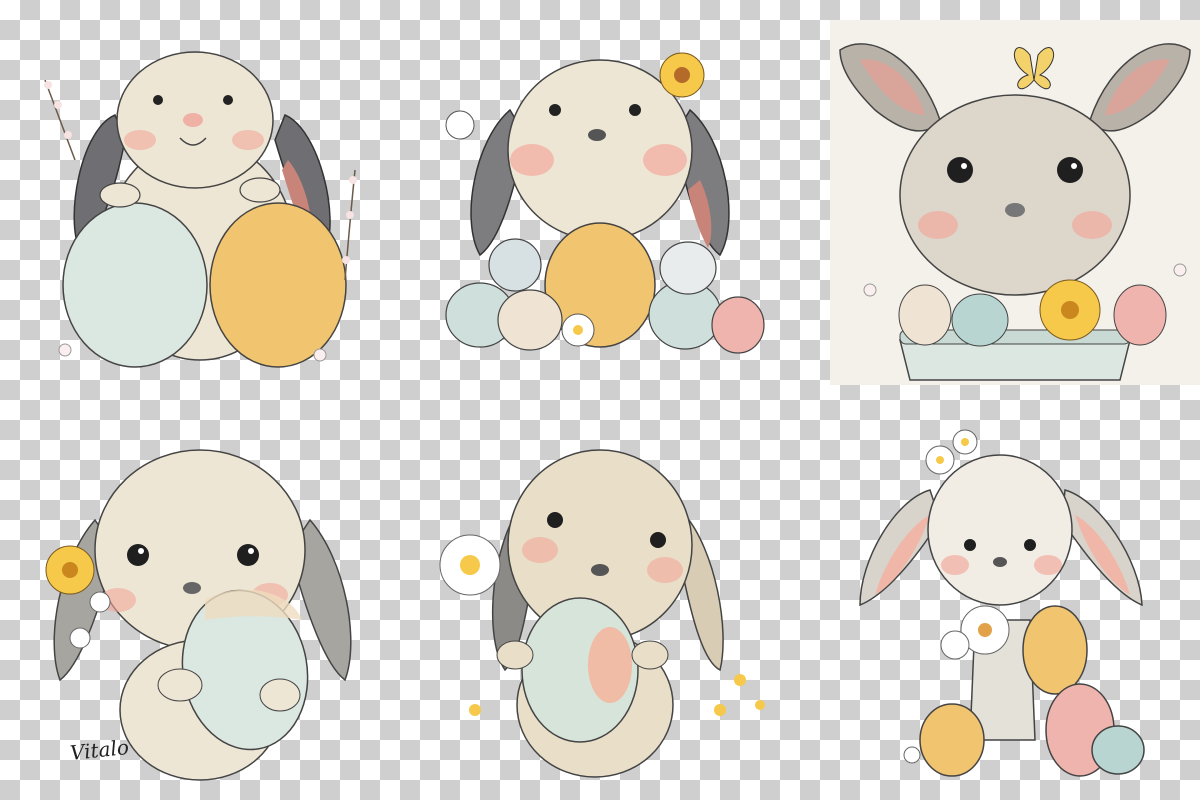 The height and width of the screenshot is (800, 1200). What do you see at coordinates (200, 209) in the screenshot?
I see `bunny-with-two-eggs-illustration` at bounding box center [200, 209].